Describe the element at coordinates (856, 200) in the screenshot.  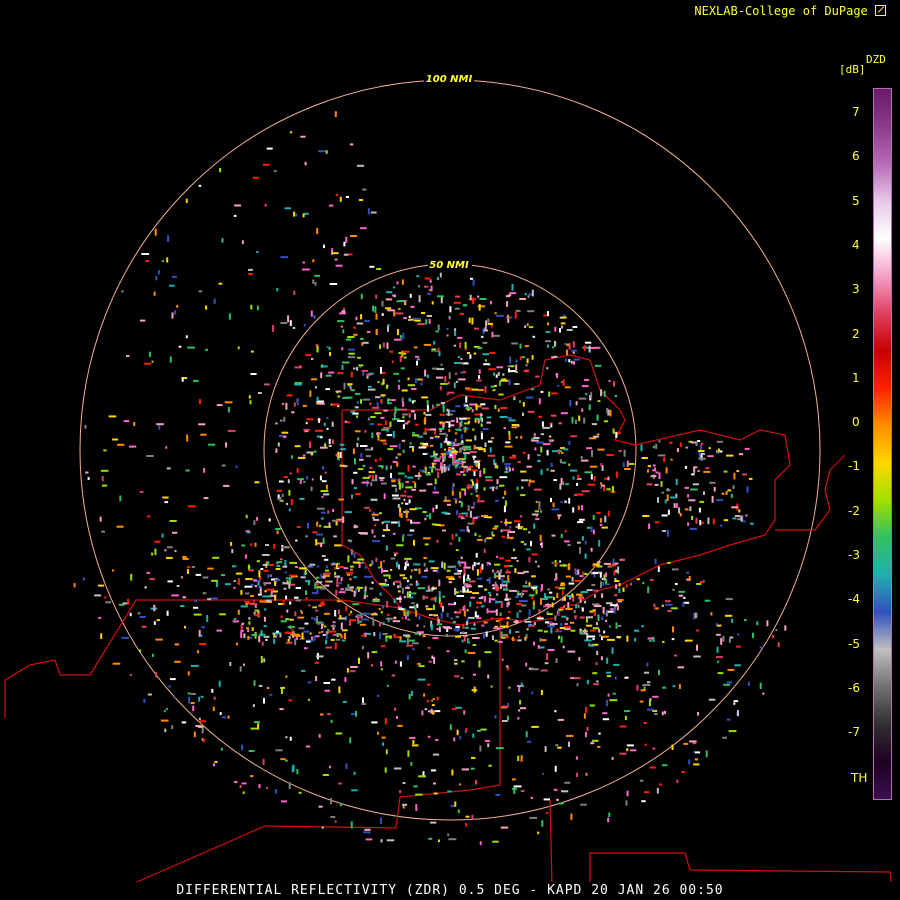
I see `legend-tick-label: 5` at that location.